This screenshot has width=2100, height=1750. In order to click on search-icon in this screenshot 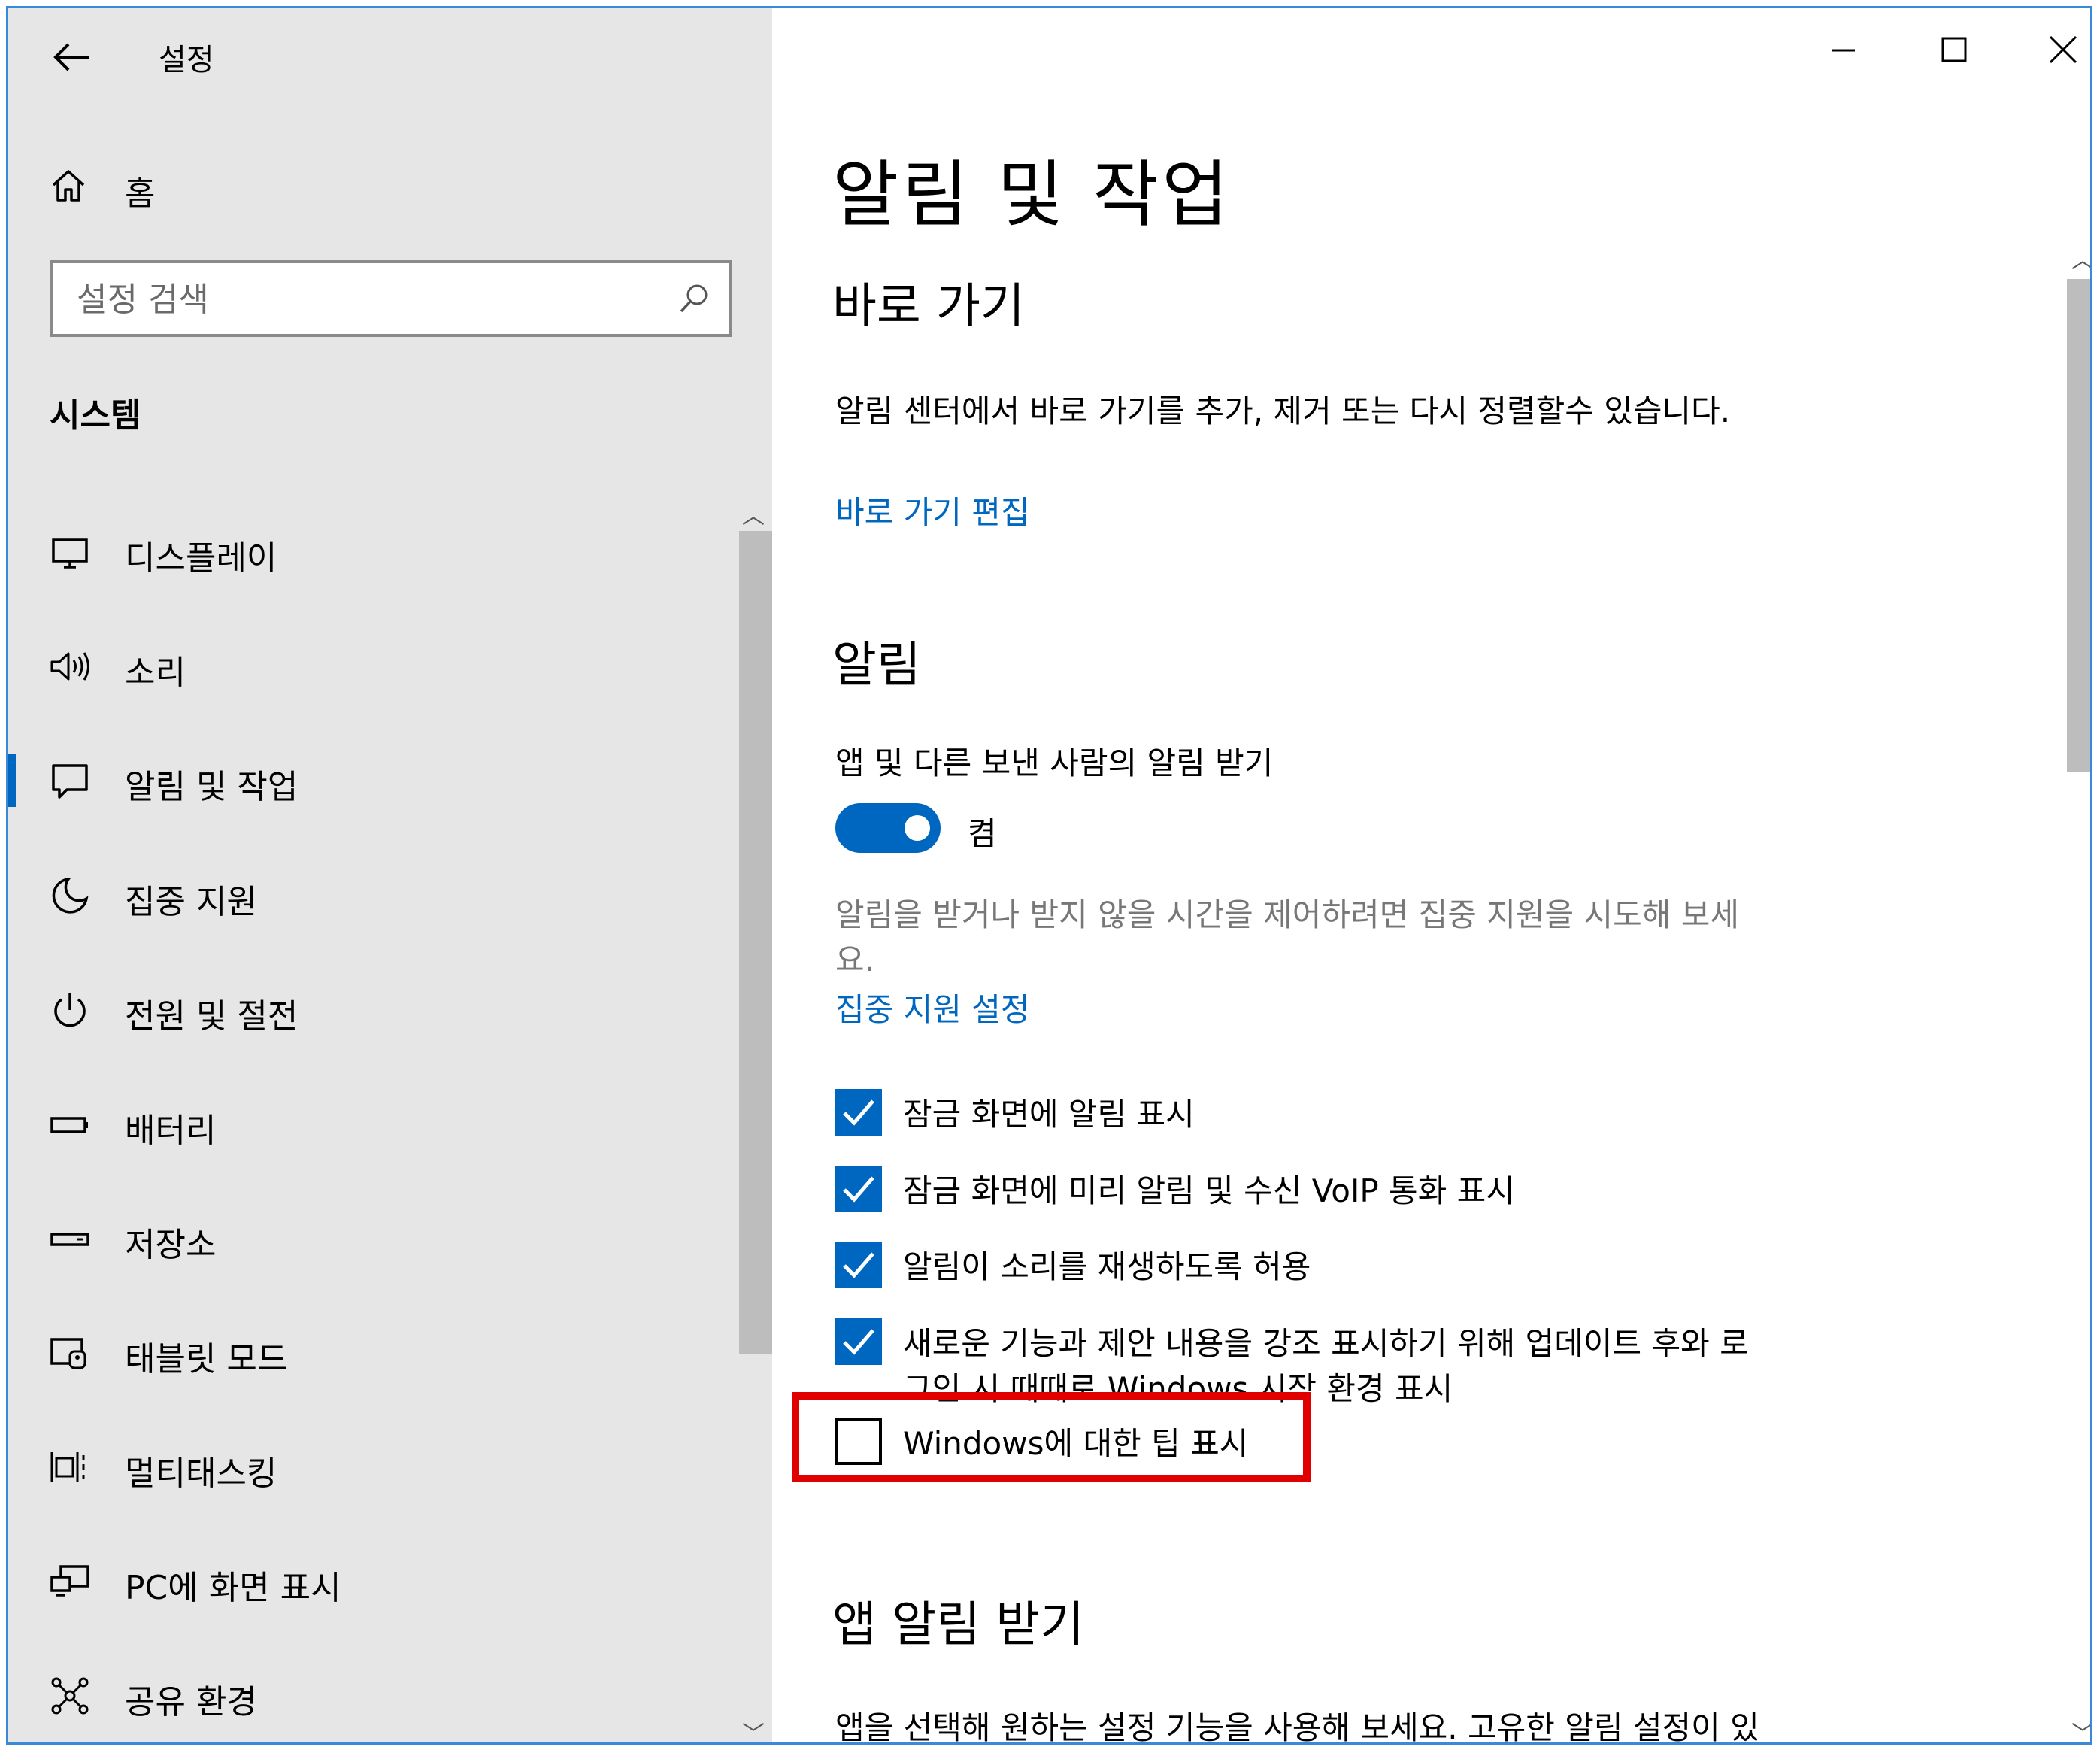, I will do `click(694, 298)`.